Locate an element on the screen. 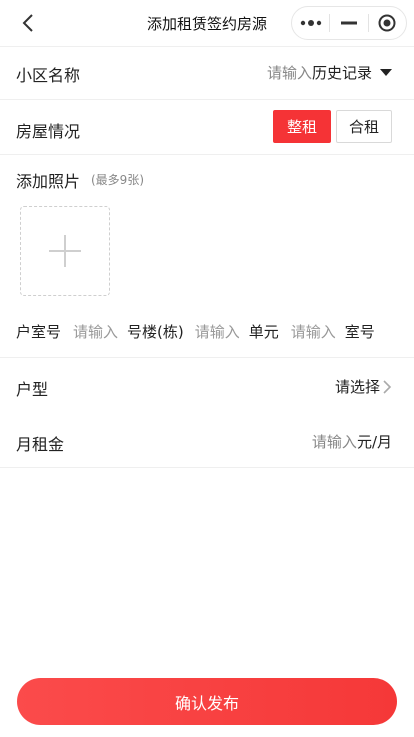  layout-label: 户型 is located at coordinates (32, 389).